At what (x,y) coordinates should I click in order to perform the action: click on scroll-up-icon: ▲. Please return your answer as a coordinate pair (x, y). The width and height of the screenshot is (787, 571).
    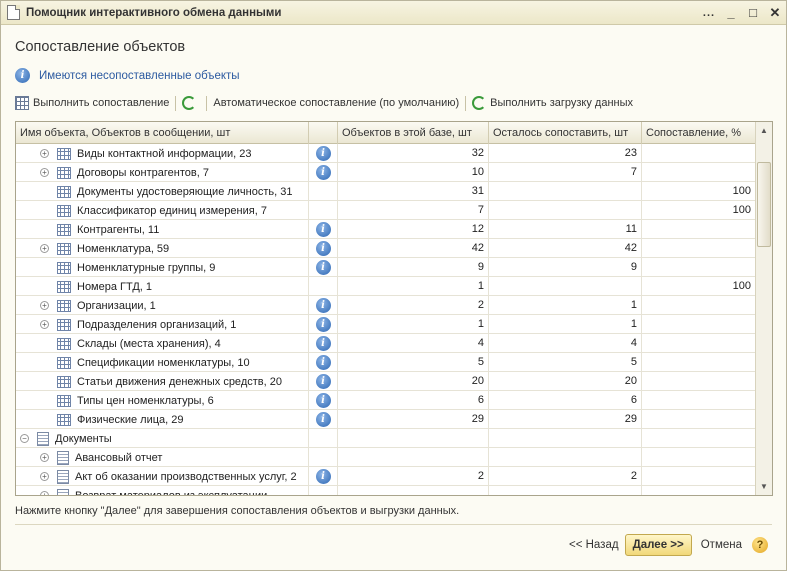
    Looking at the image, I should click on (764, 130).